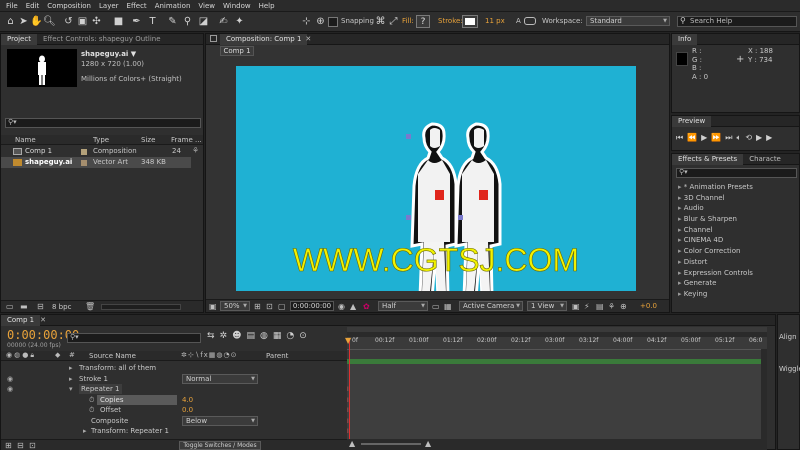 This screenshot has width=800, height=450. I want to click on view-layout-dropdown: 1 View, so click(547, 306).